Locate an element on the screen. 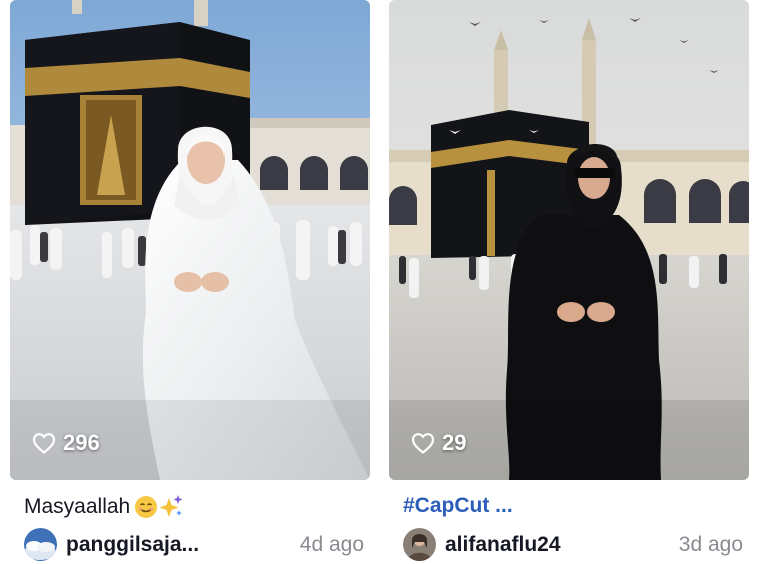 This screenshot has width=760, height=564. smiling-face-icon is located at coordinates (146, 507).